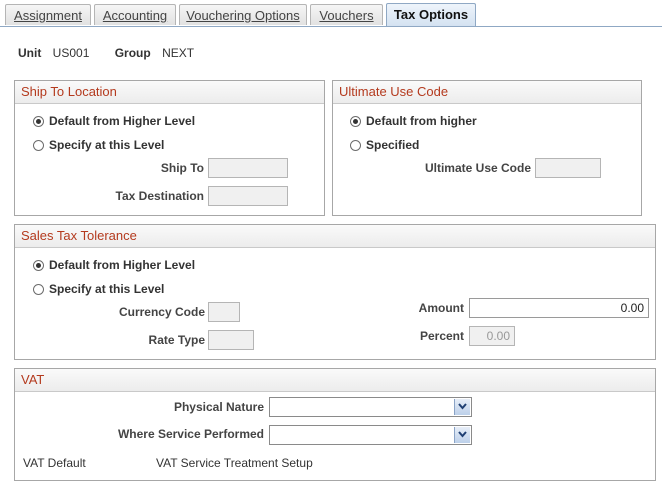 This screenshot has height=487, width=662. I want to click on sales-tax-specify-label: Specify at this Level, so click(107, 289).